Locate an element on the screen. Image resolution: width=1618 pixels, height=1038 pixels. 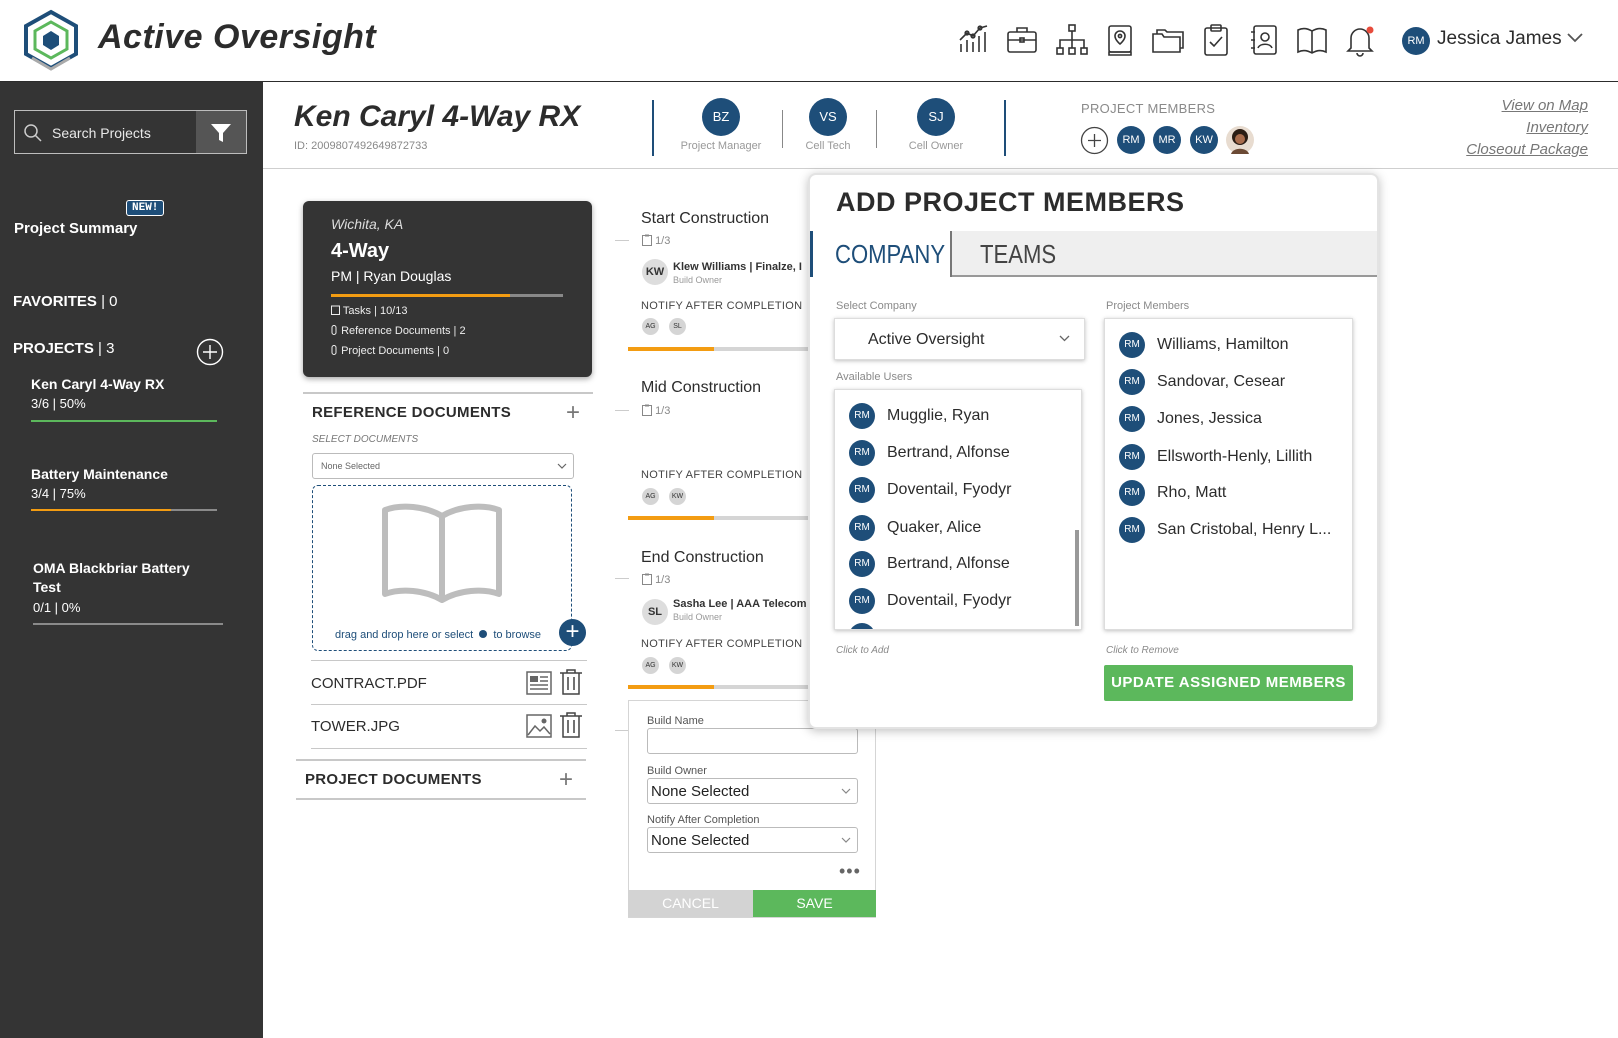
folders-icon is located at coordinates (1168, 40).